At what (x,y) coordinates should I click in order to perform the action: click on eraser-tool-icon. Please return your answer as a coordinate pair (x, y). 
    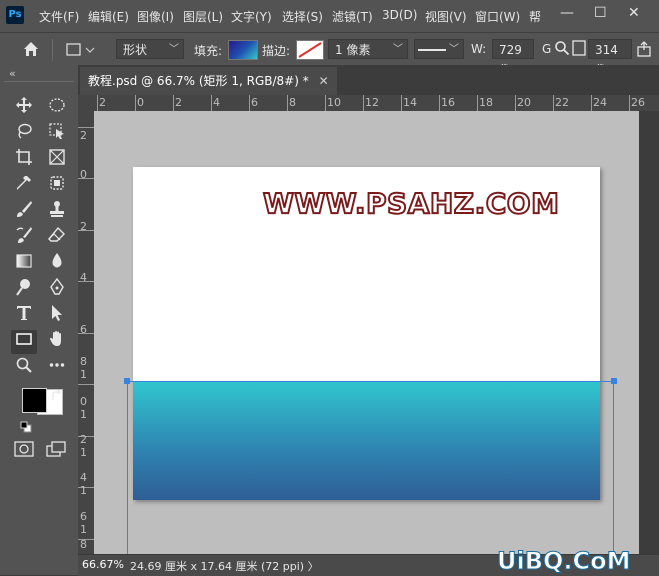
    Looking at the image, I should click on (57, 238).